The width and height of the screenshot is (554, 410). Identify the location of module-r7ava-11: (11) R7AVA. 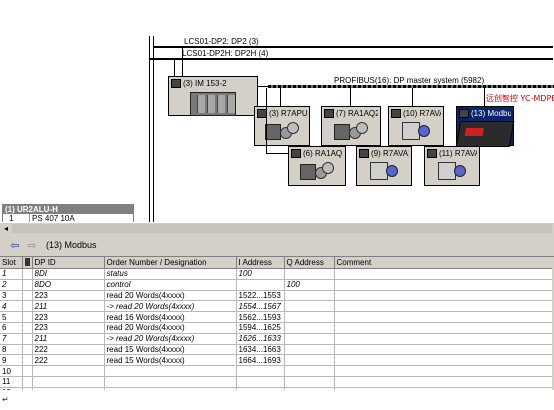
(452, 166).